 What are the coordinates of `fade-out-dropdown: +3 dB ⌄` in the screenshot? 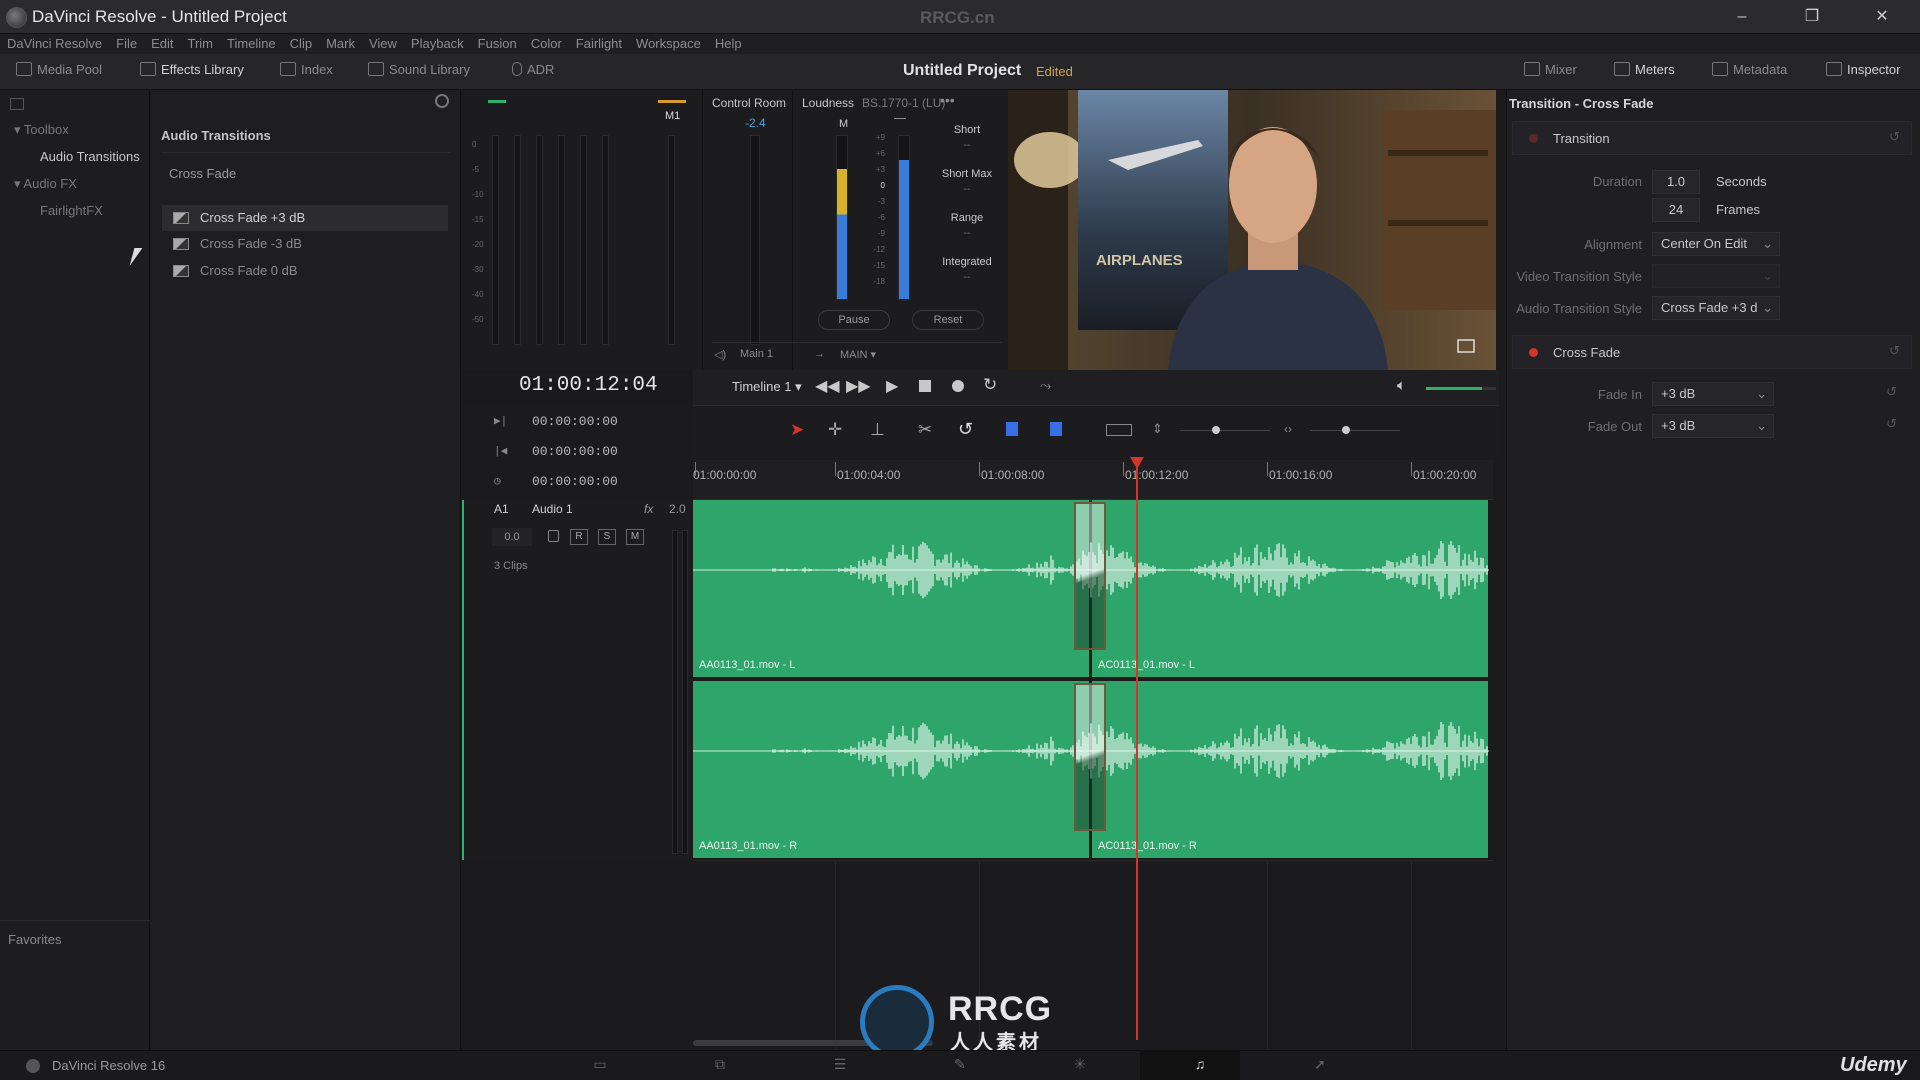 It's located at (1713, 426).